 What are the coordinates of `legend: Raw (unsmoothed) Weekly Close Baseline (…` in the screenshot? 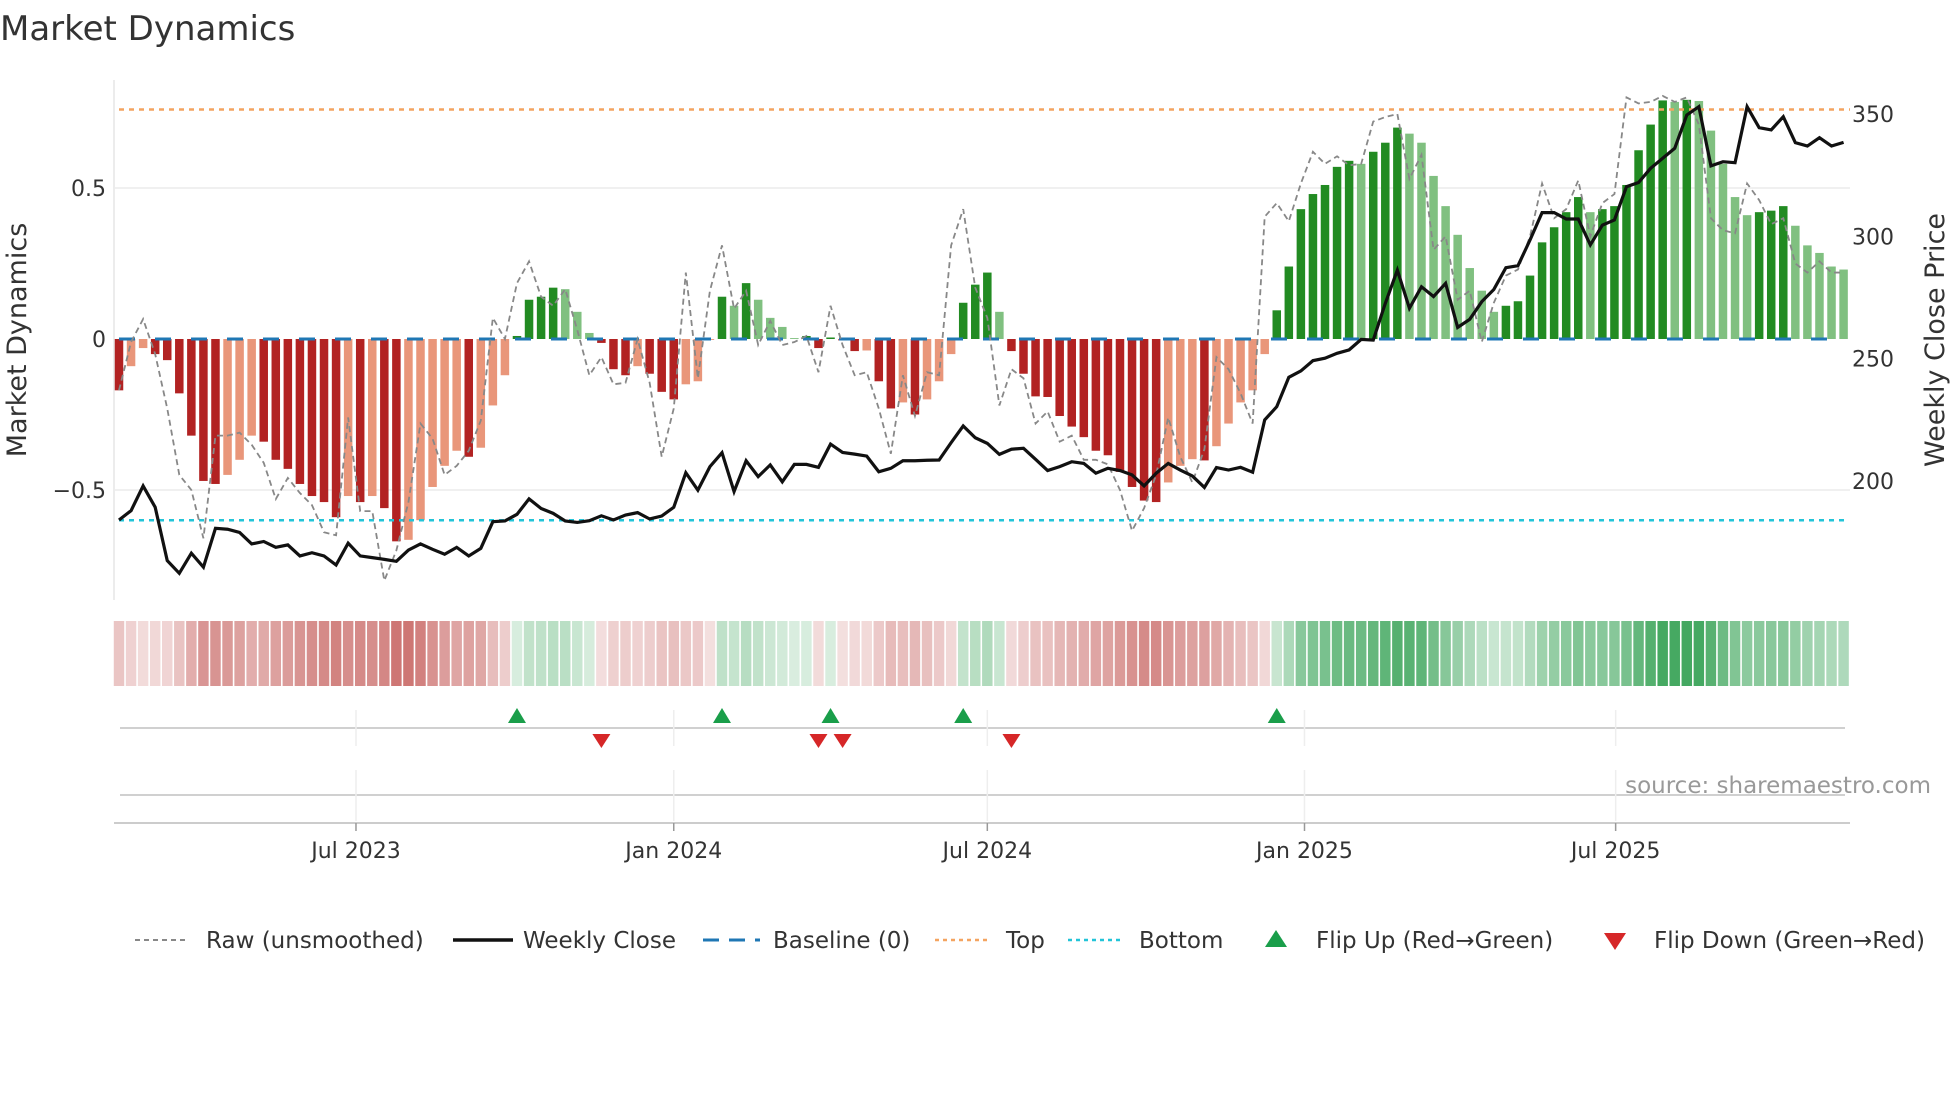 It's located at (1030, 941).